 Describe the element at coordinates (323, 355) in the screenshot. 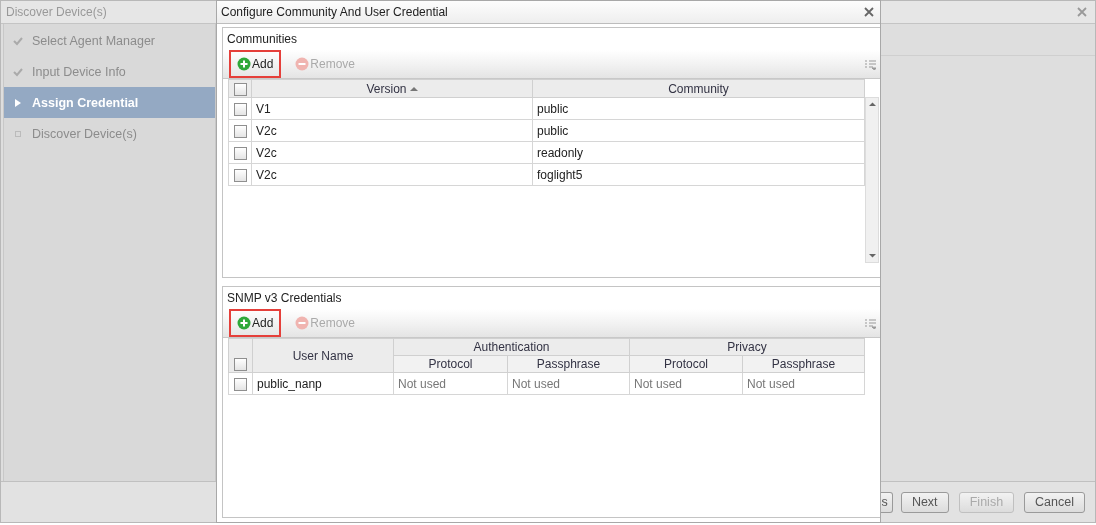

I see `column-header: User Name` at that location.